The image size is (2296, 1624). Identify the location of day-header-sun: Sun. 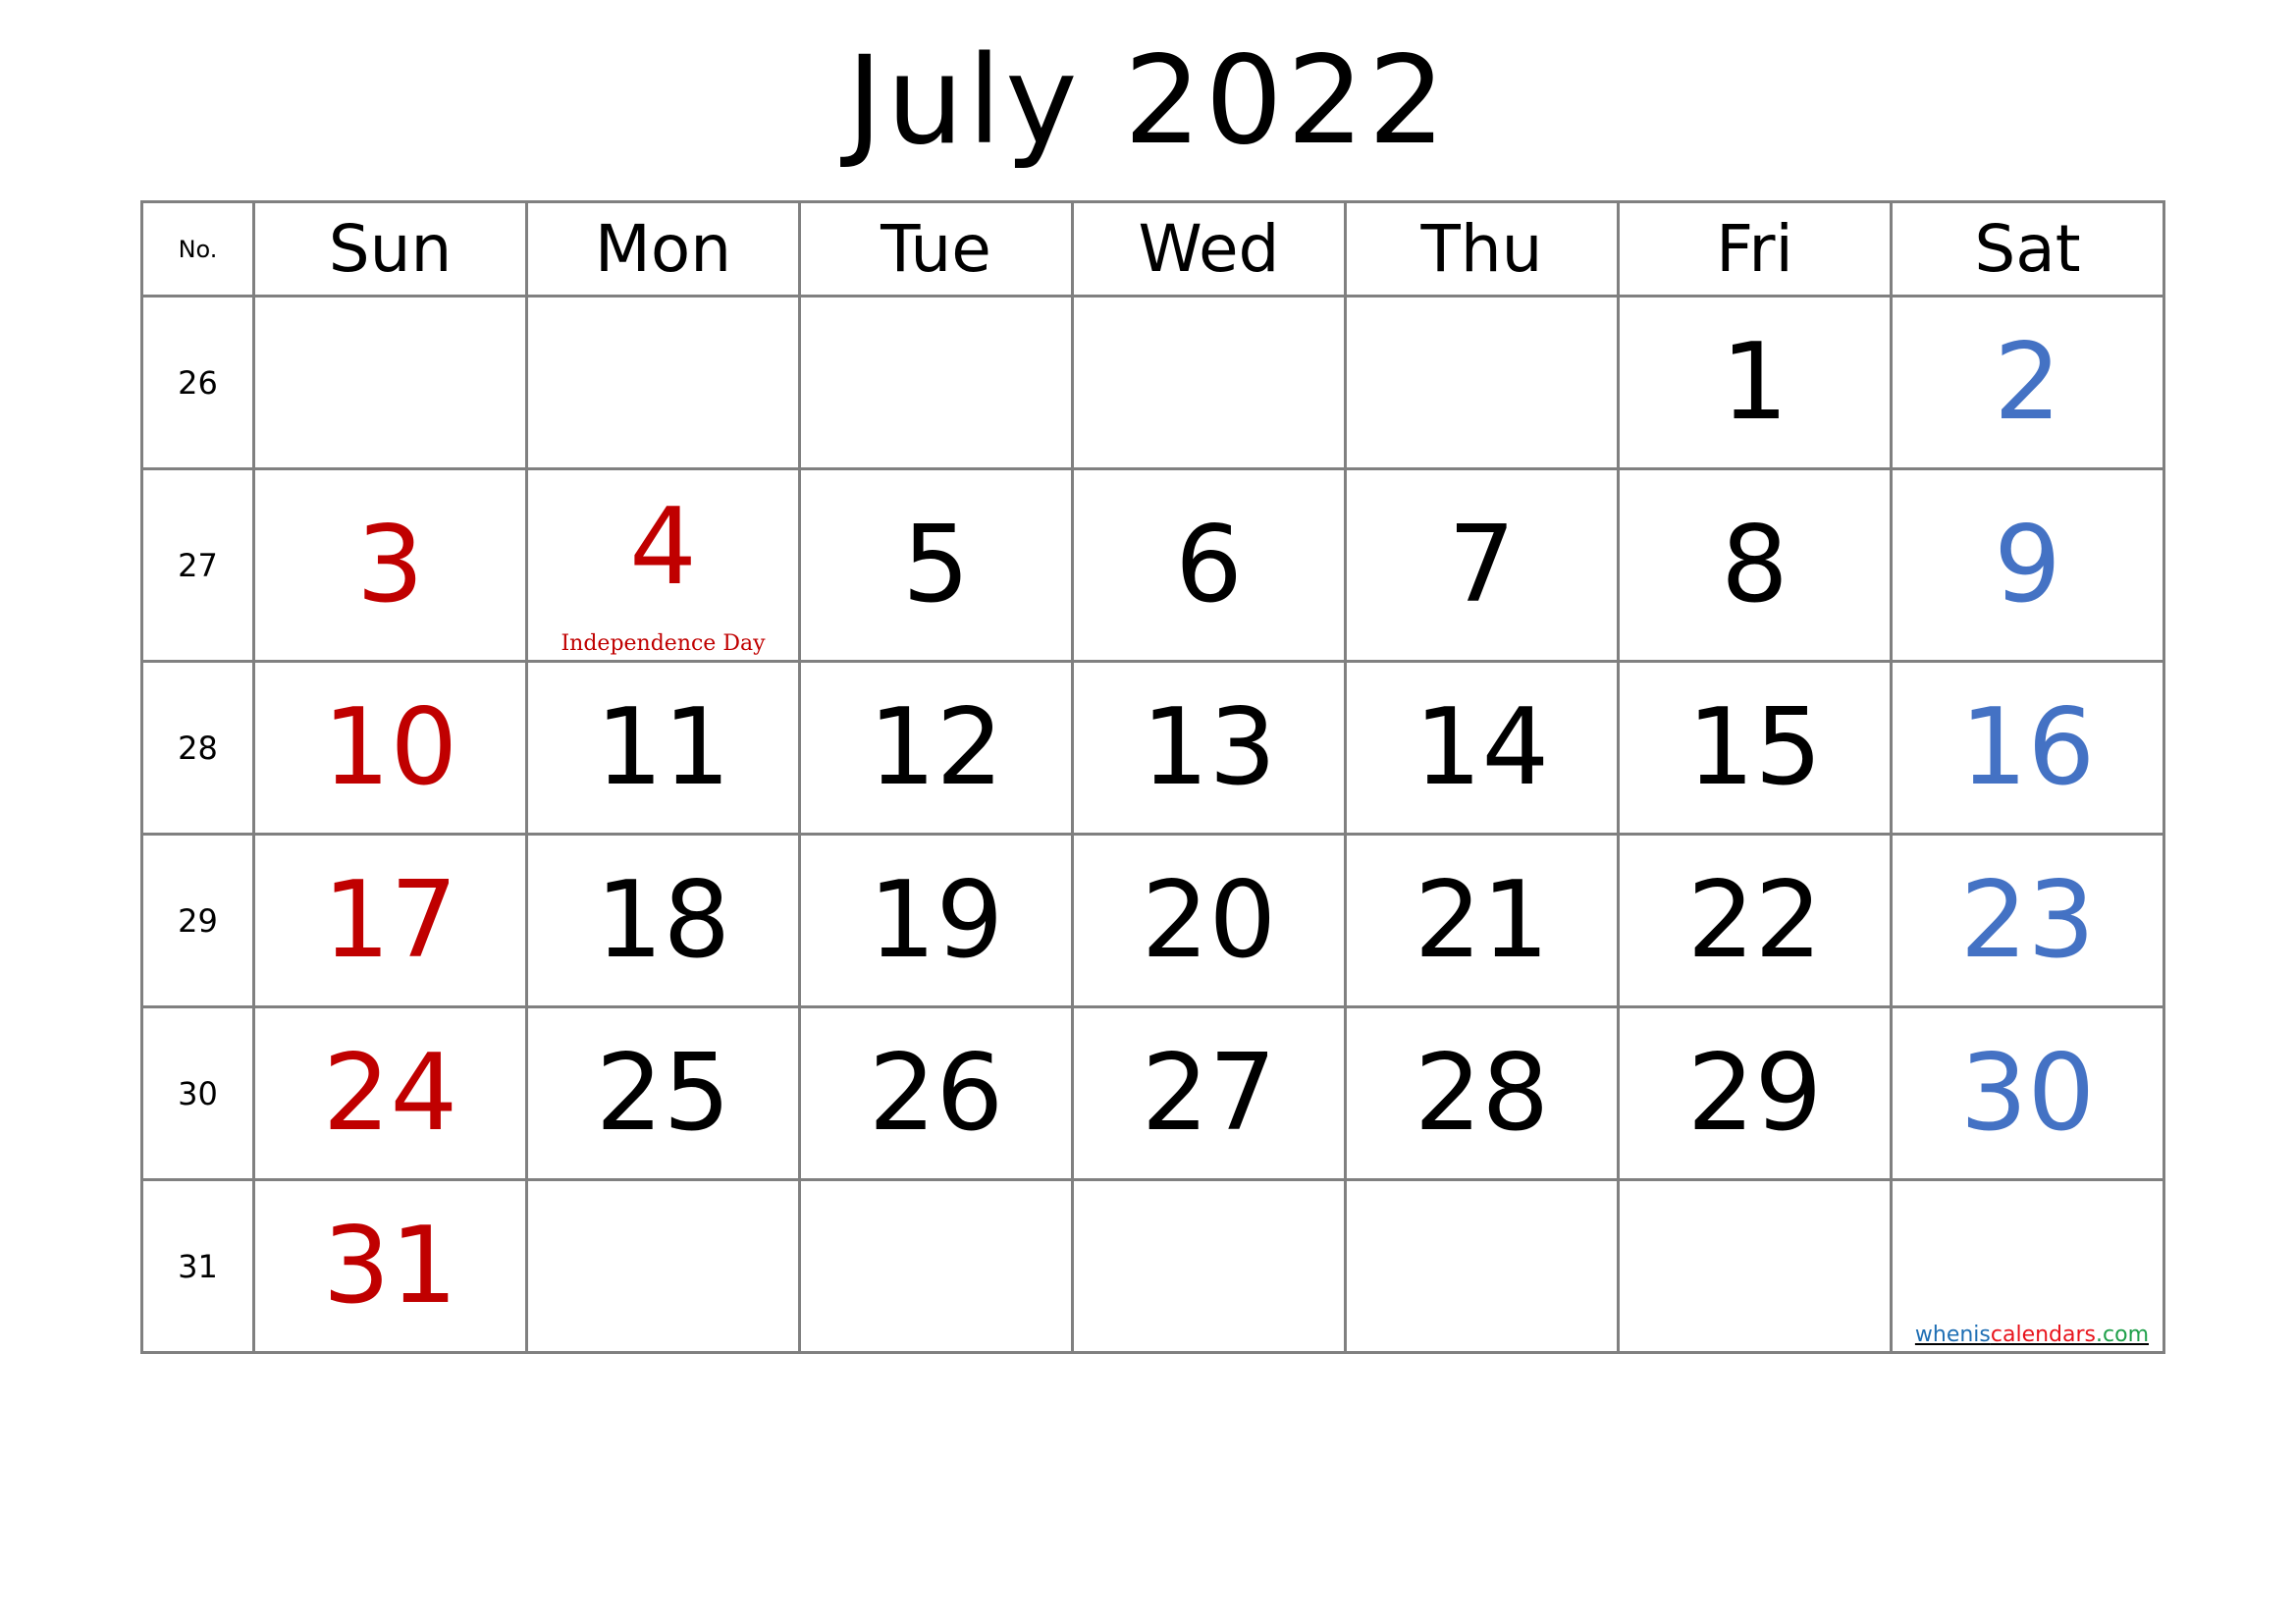
(390, 249).